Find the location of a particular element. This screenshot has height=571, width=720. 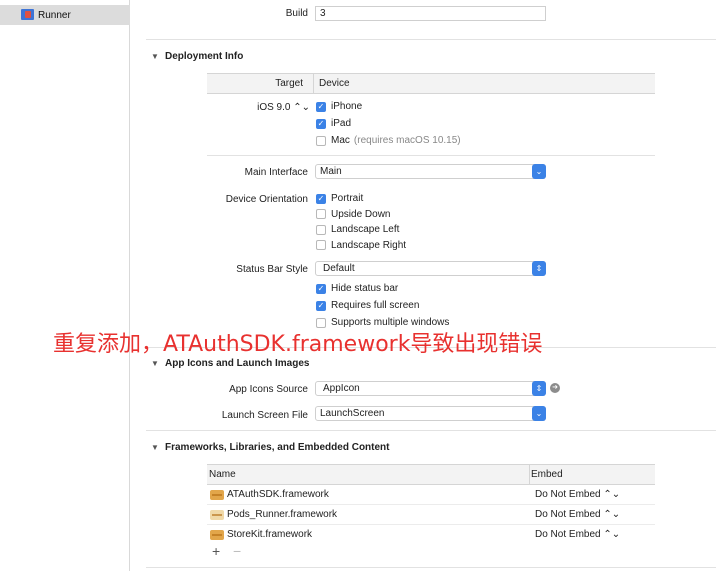

device-ipad: ✓ iPad is located at coordinates (388, 123).